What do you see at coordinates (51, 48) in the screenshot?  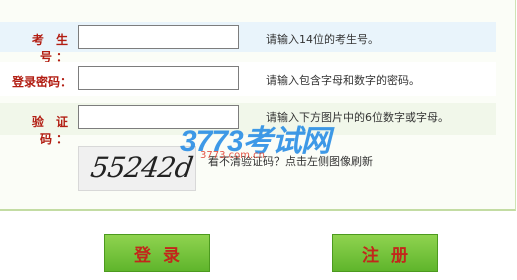 I see `candidate-number-label: 考 生 号：` at bounding box center [51, 48].